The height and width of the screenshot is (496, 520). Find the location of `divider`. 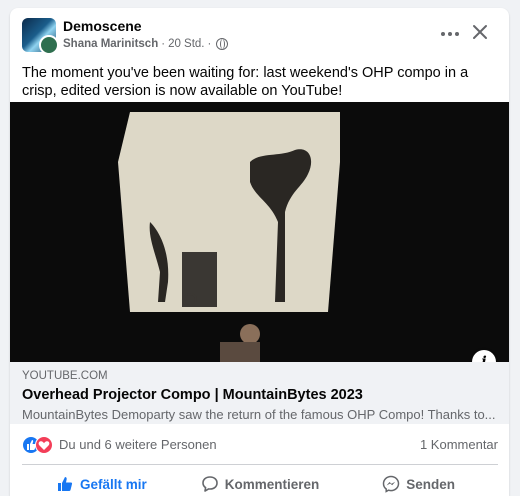

divider is located at coordinates (260, 464).